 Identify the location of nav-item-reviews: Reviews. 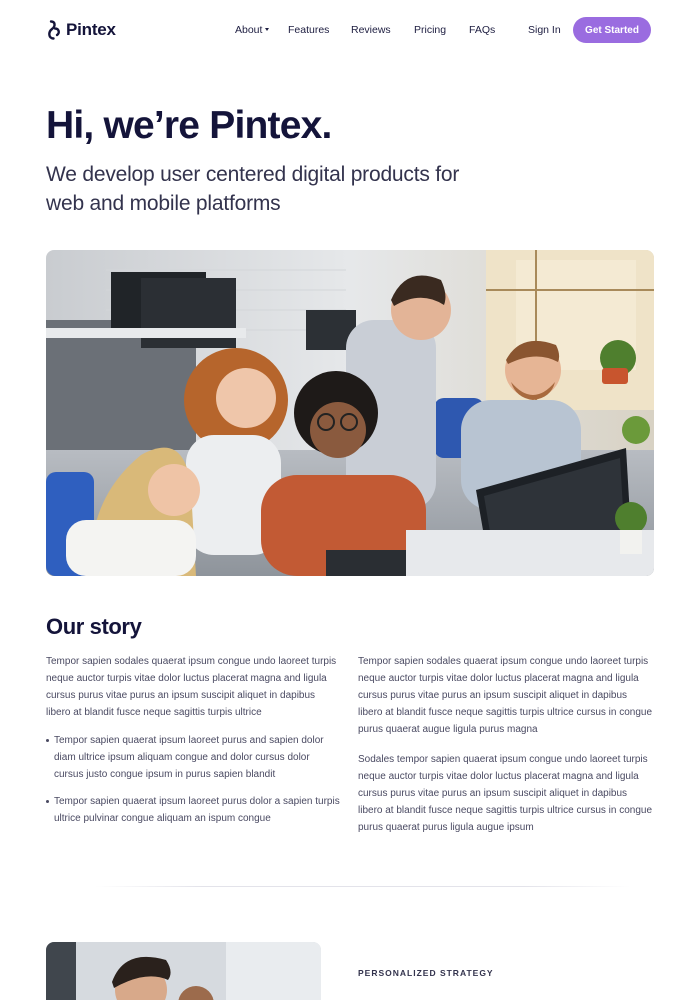
(371, 30).